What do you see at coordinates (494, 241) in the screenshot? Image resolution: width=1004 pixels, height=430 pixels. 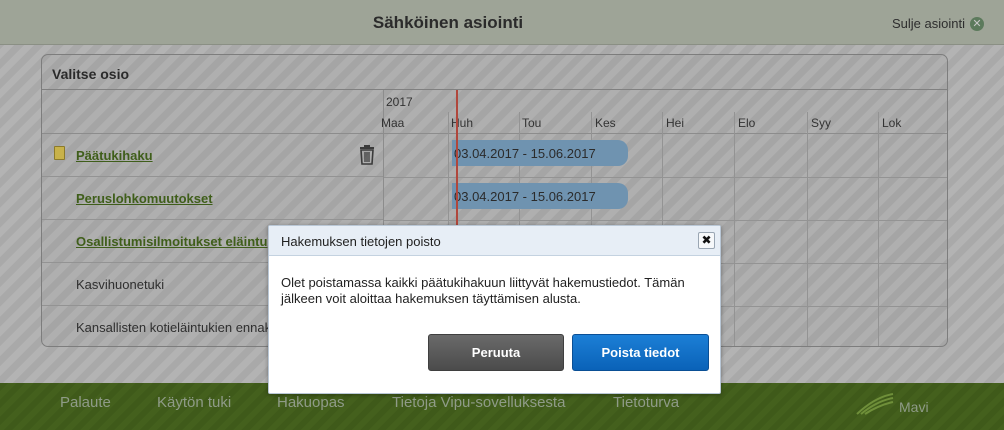 I see `dialog-header: Hakemuksen tietojen poisto ✖` at bounding box center [494, 241].